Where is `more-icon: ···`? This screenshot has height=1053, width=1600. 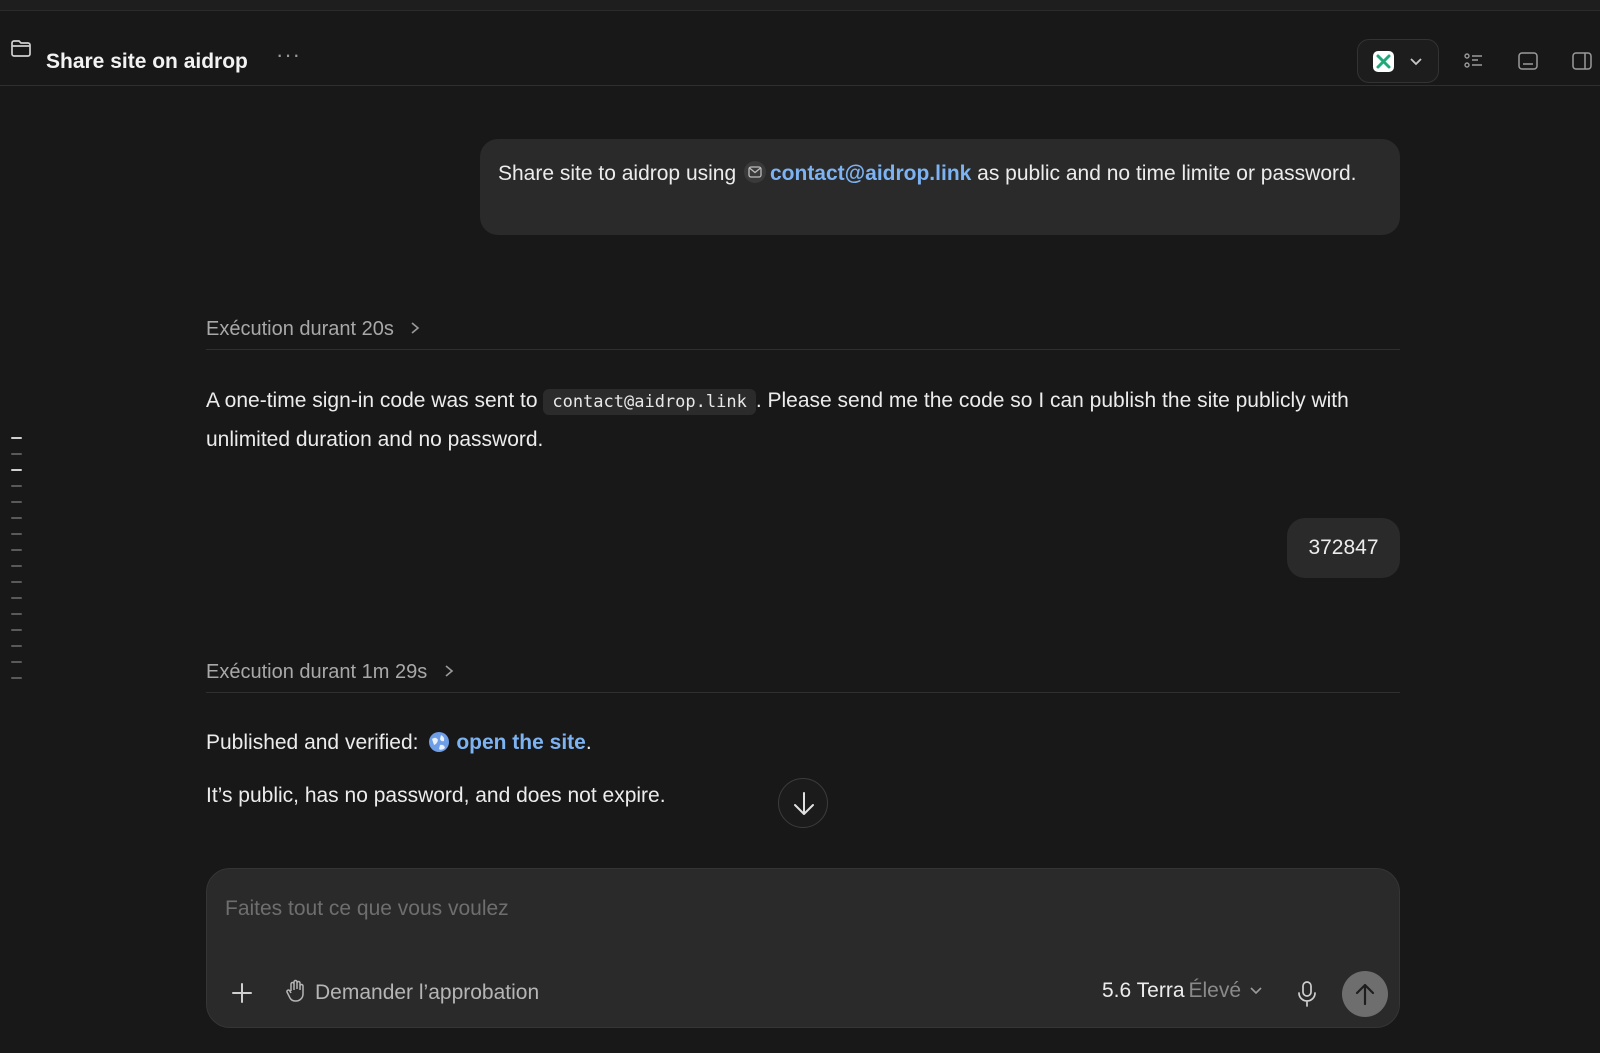
more-icon: ··· is located at coordinates (288, 55).